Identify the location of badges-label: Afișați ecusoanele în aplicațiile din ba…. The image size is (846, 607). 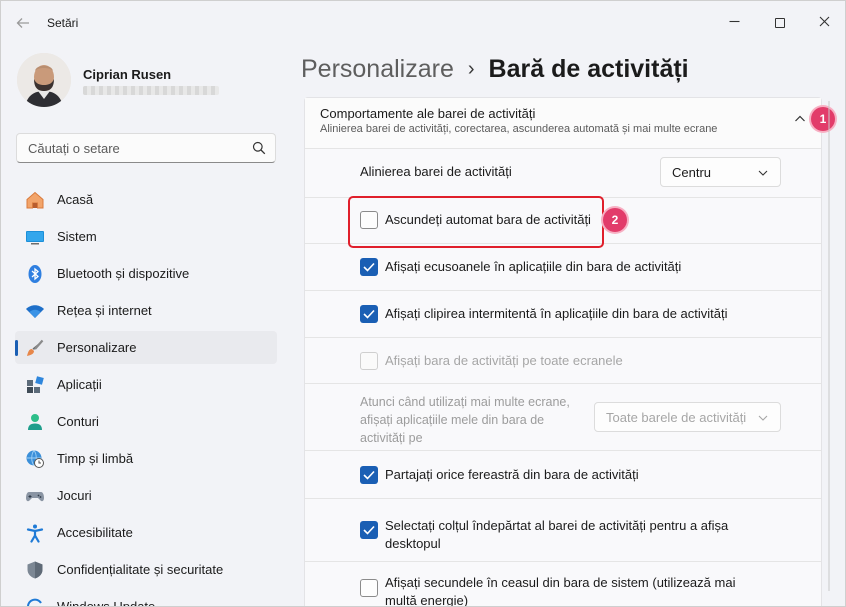
(533, 266).